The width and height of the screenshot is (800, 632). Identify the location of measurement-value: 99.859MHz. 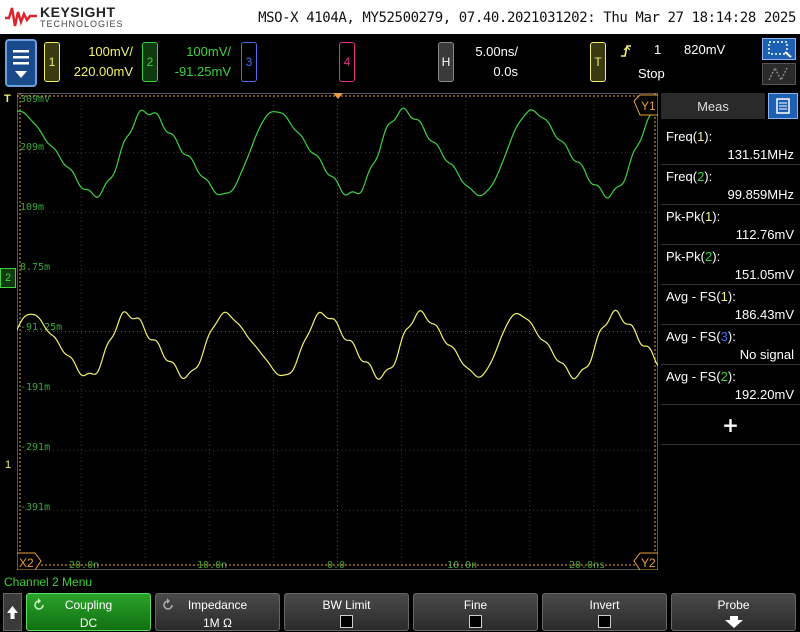
(760, 194).